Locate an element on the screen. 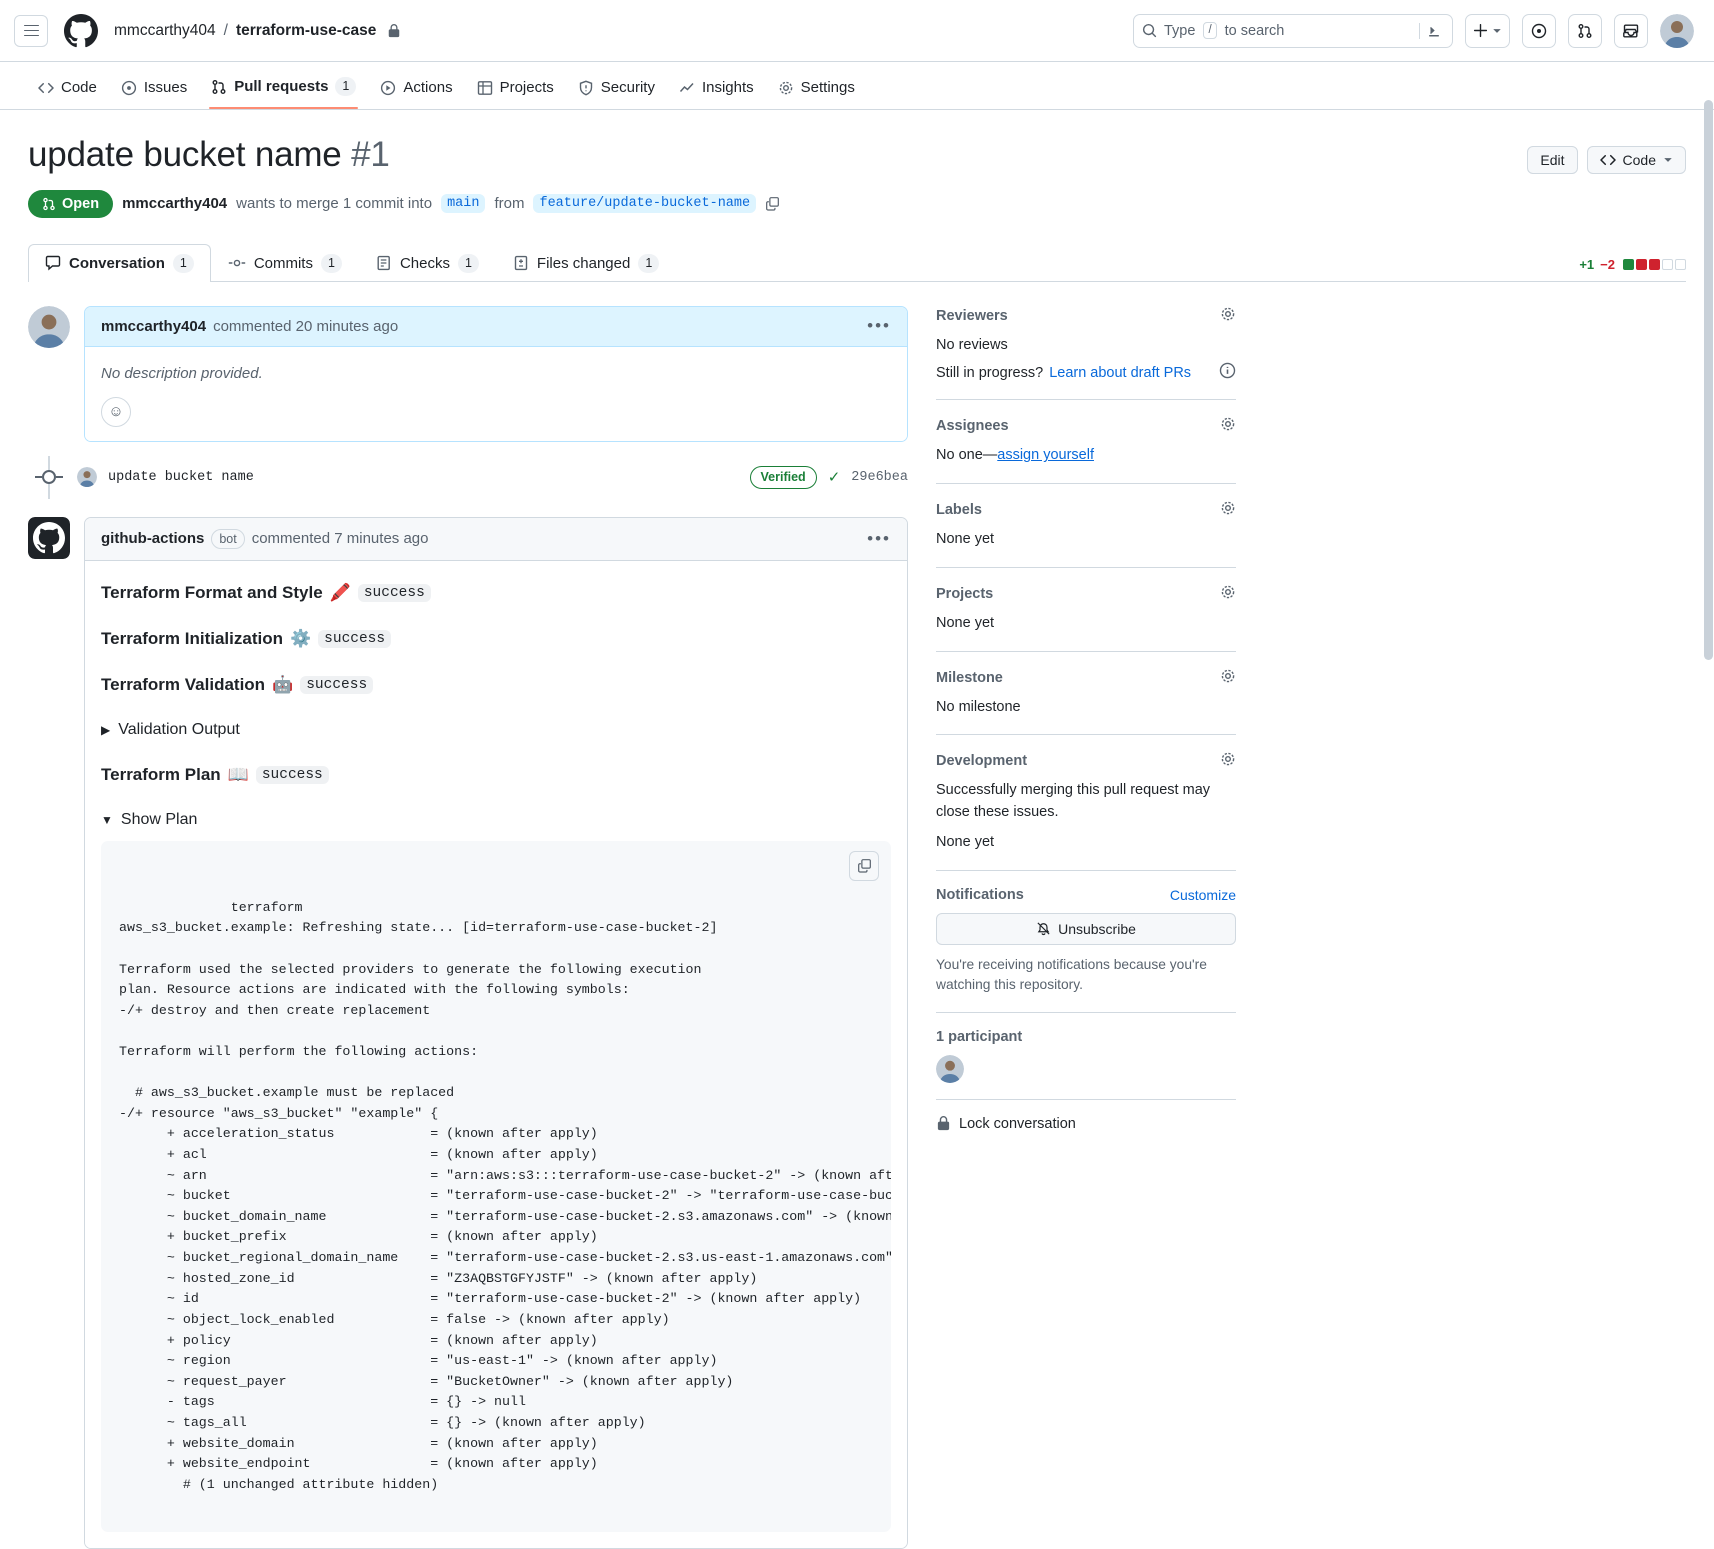 This screenshot has height=1549, width=1714. status-badge: Open is located at coordinates (70, 204).